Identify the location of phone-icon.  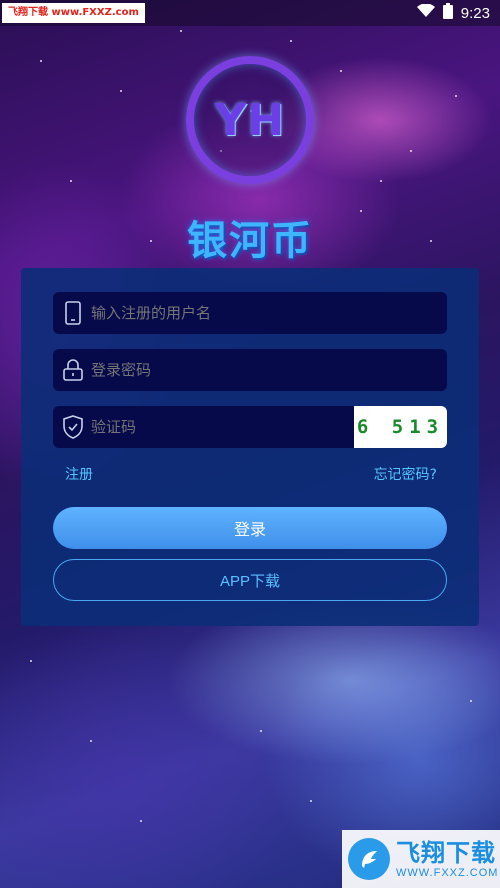
(73, 313).